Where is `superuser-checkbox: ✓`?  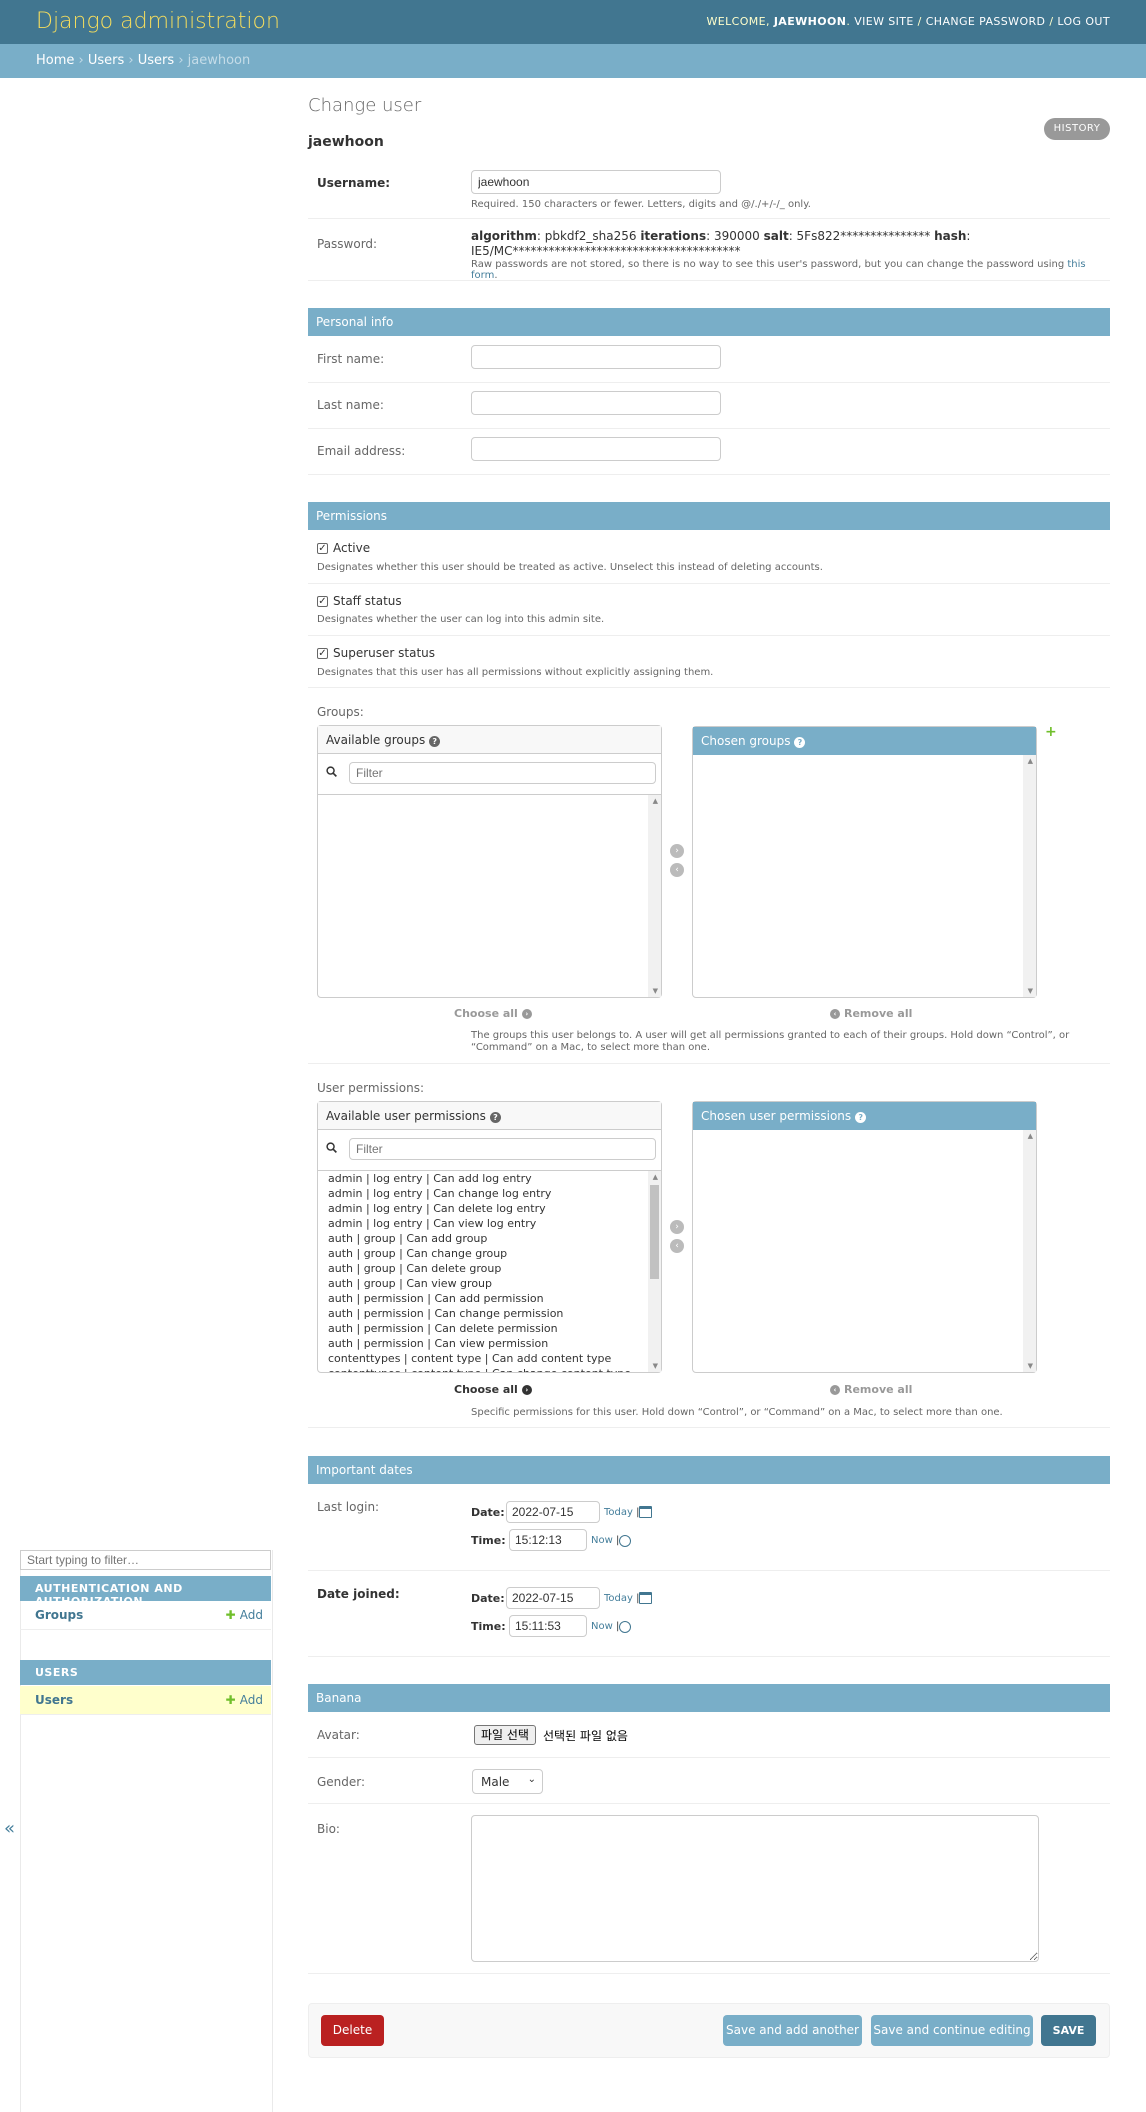
superuser-checkbox: ✓ is located at coordinates (322, 653).